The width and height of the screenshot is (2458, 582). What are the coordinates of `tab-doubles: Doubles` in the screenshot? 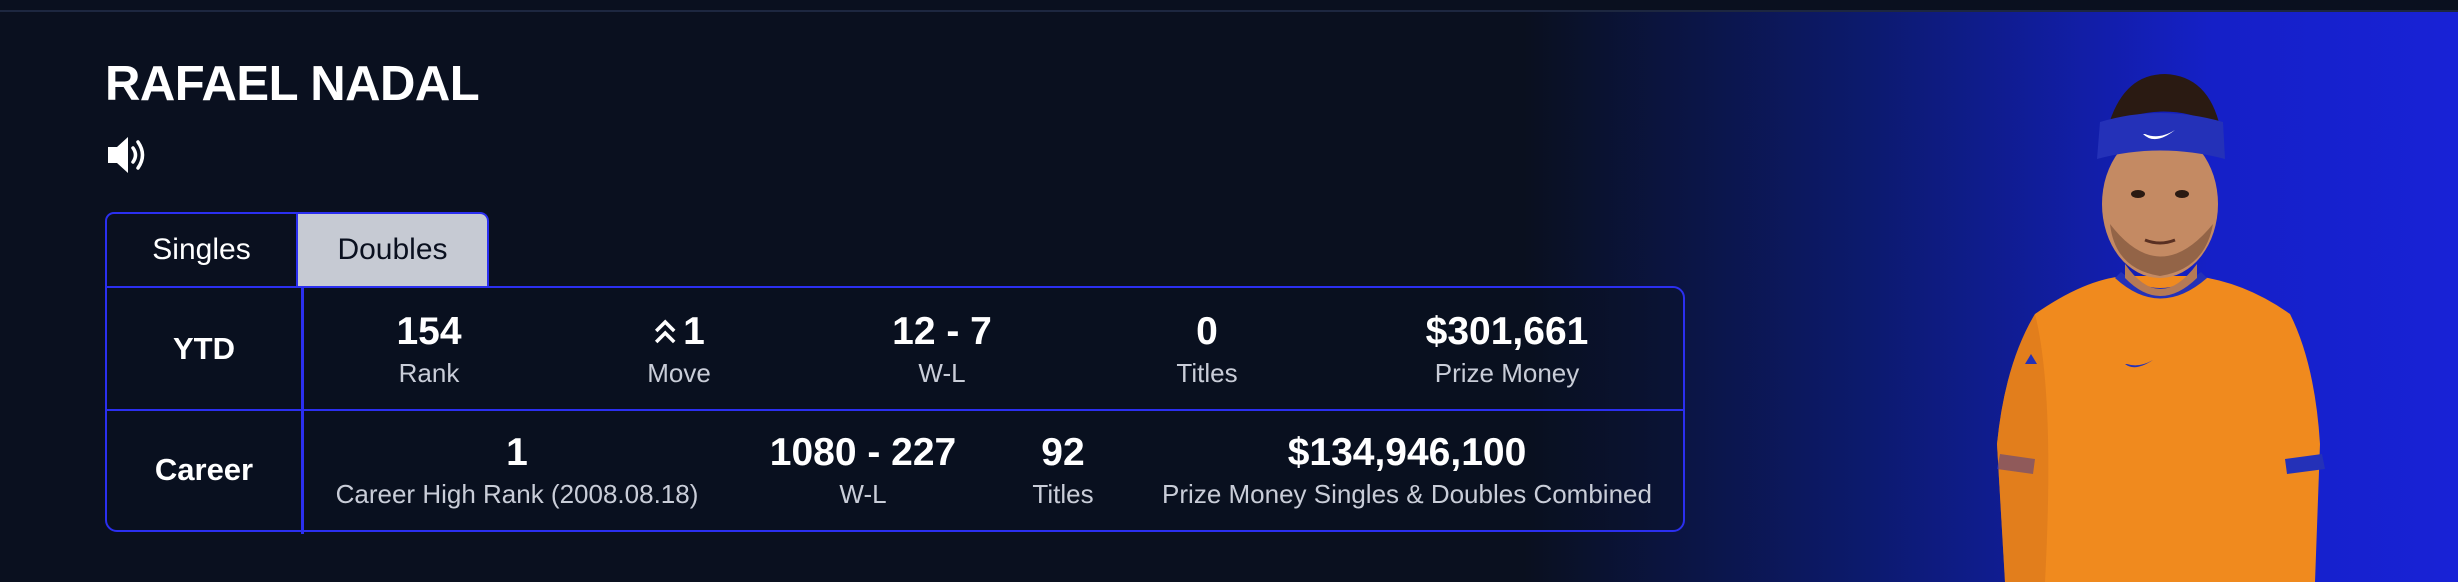 It's located at (392, 249).